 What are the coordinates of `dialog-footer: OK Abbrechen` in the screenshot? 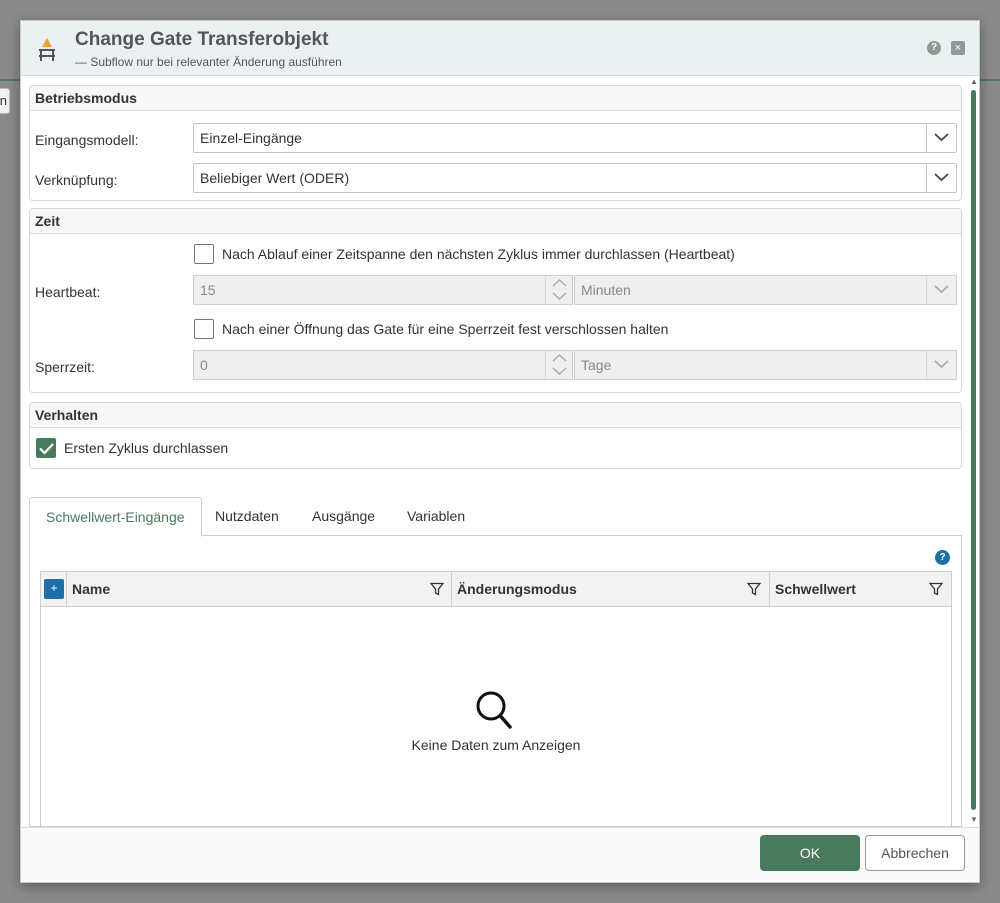 It's located at (500, 854).